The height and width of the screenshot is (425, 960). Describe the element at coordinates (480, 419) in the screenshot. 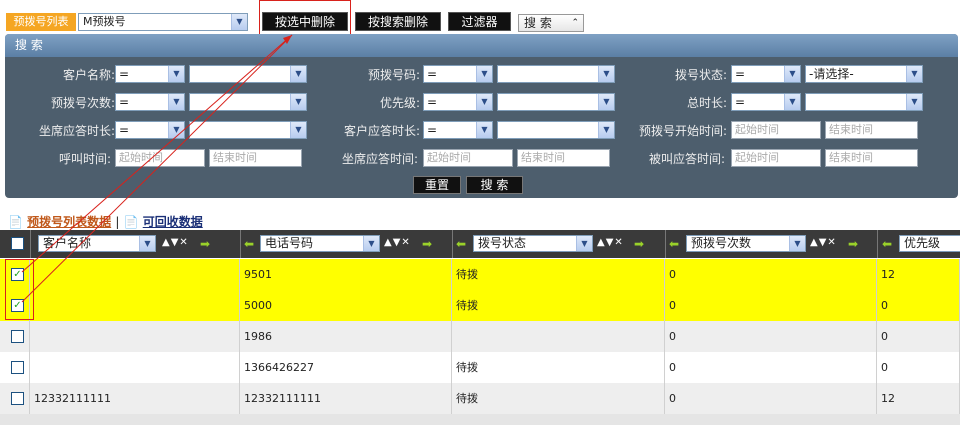

I see `pager` at that location.